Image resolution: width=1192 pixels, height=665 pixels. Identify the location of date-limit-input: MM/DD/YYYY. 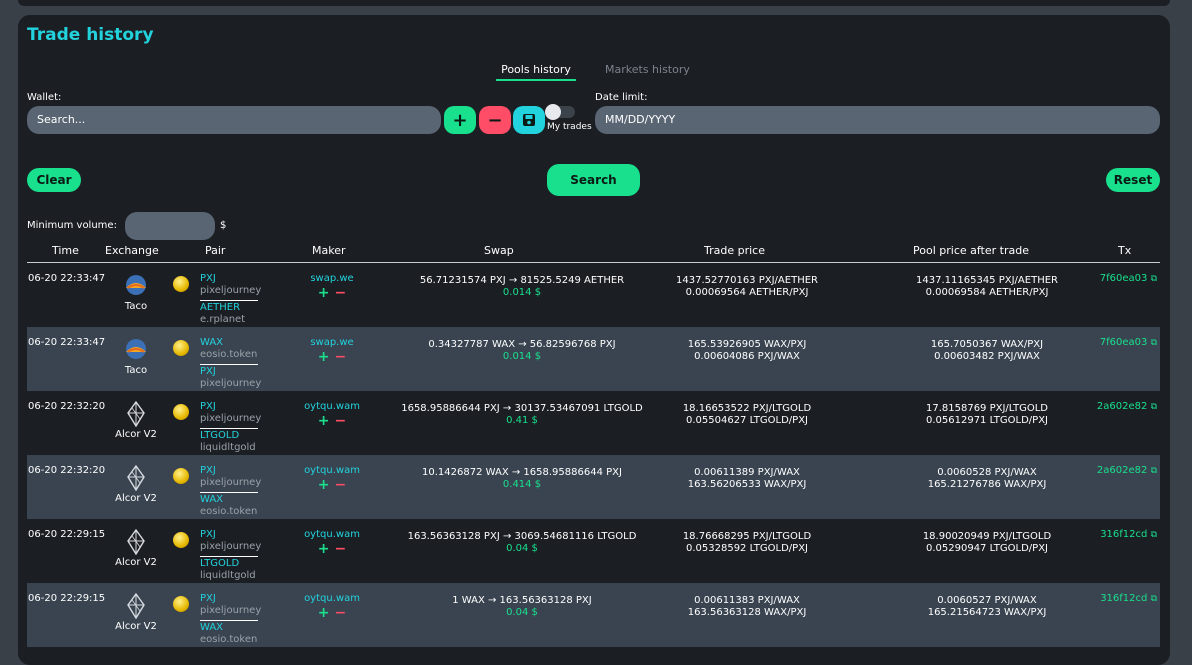
(877, 120).